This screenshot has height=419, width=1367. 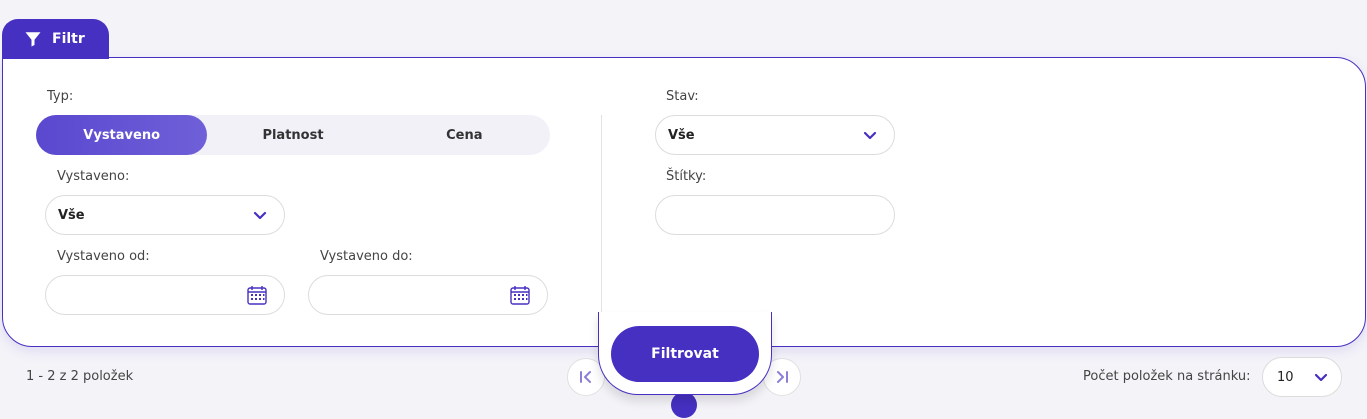 What do you see at coordinates (366, 256) in the screenshot?
I see `issued-to-label: Vystaveno do:` at bounding box center [366, 256].